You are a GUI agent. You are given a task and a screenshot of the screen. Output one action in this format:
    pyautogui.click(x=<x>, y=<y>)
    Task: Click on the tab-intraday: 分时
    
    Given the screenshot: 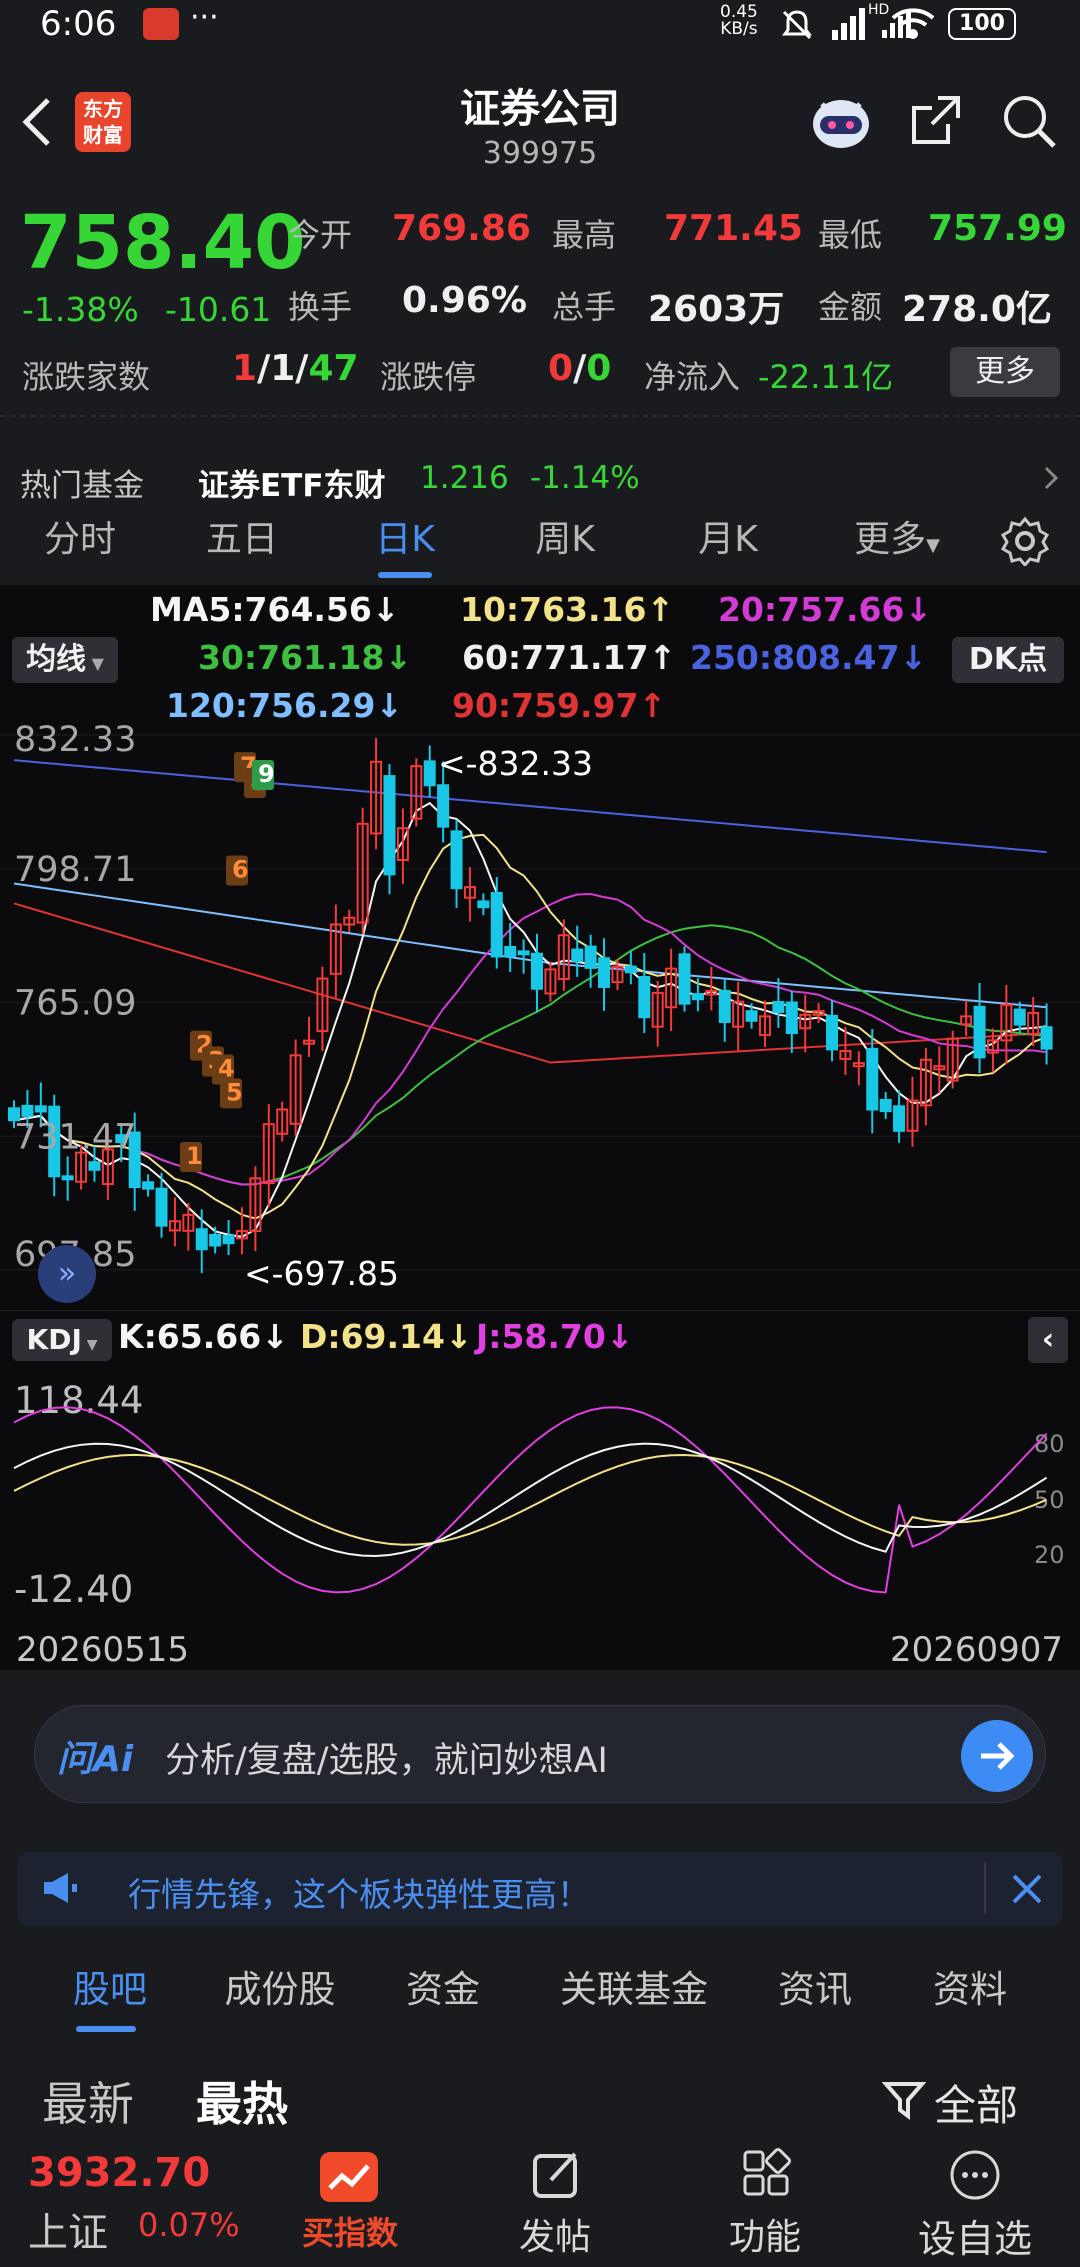 What is the action you would take?
    pyautogui.click(x=80, y=540)
    